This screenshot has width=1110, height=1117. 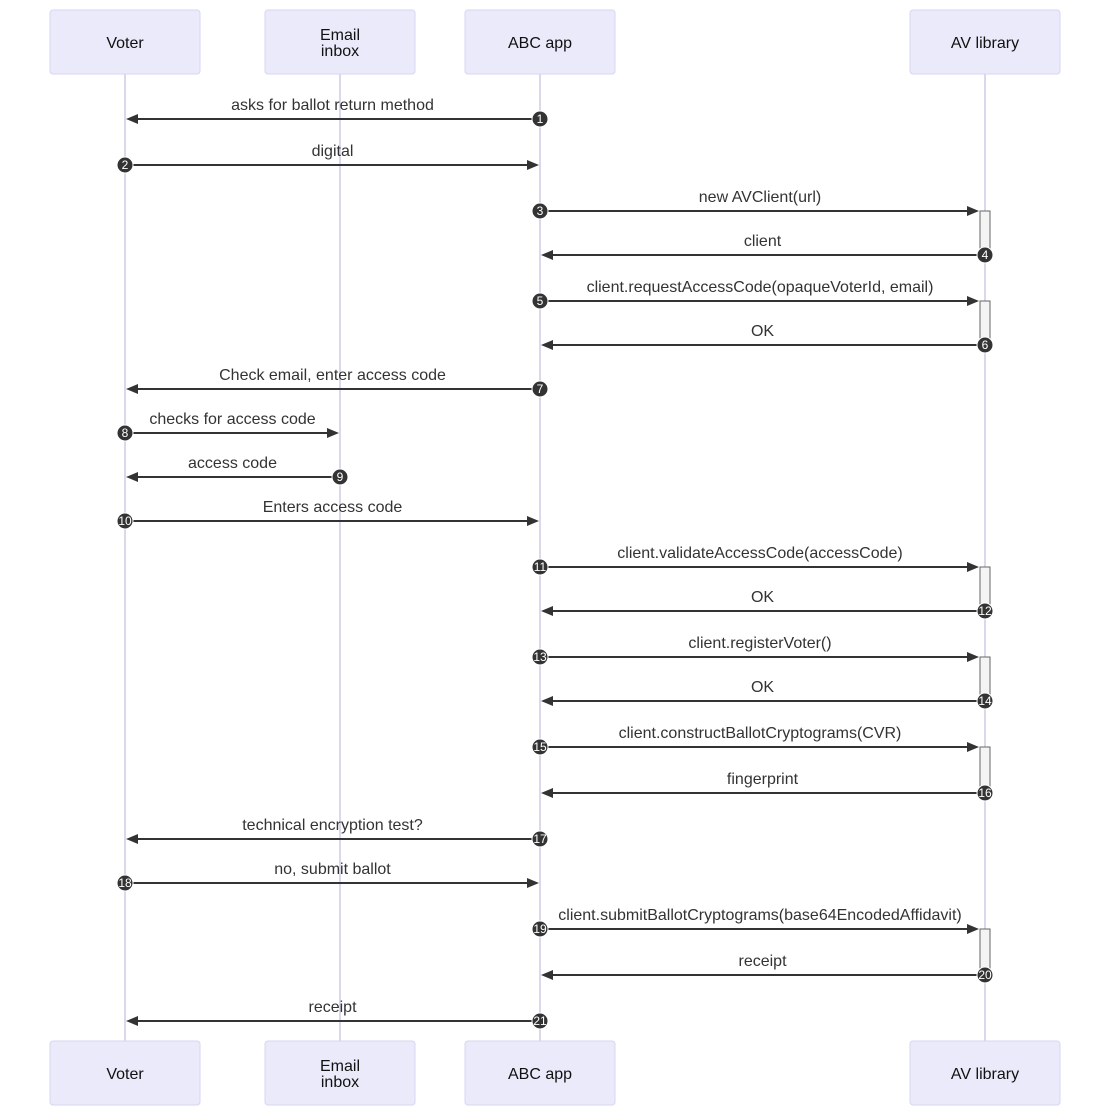 What do you see at coordinates (332, 105) in the screenshot?
I see `message-label: asks for ballot return method` at bounding box center [332, 105].